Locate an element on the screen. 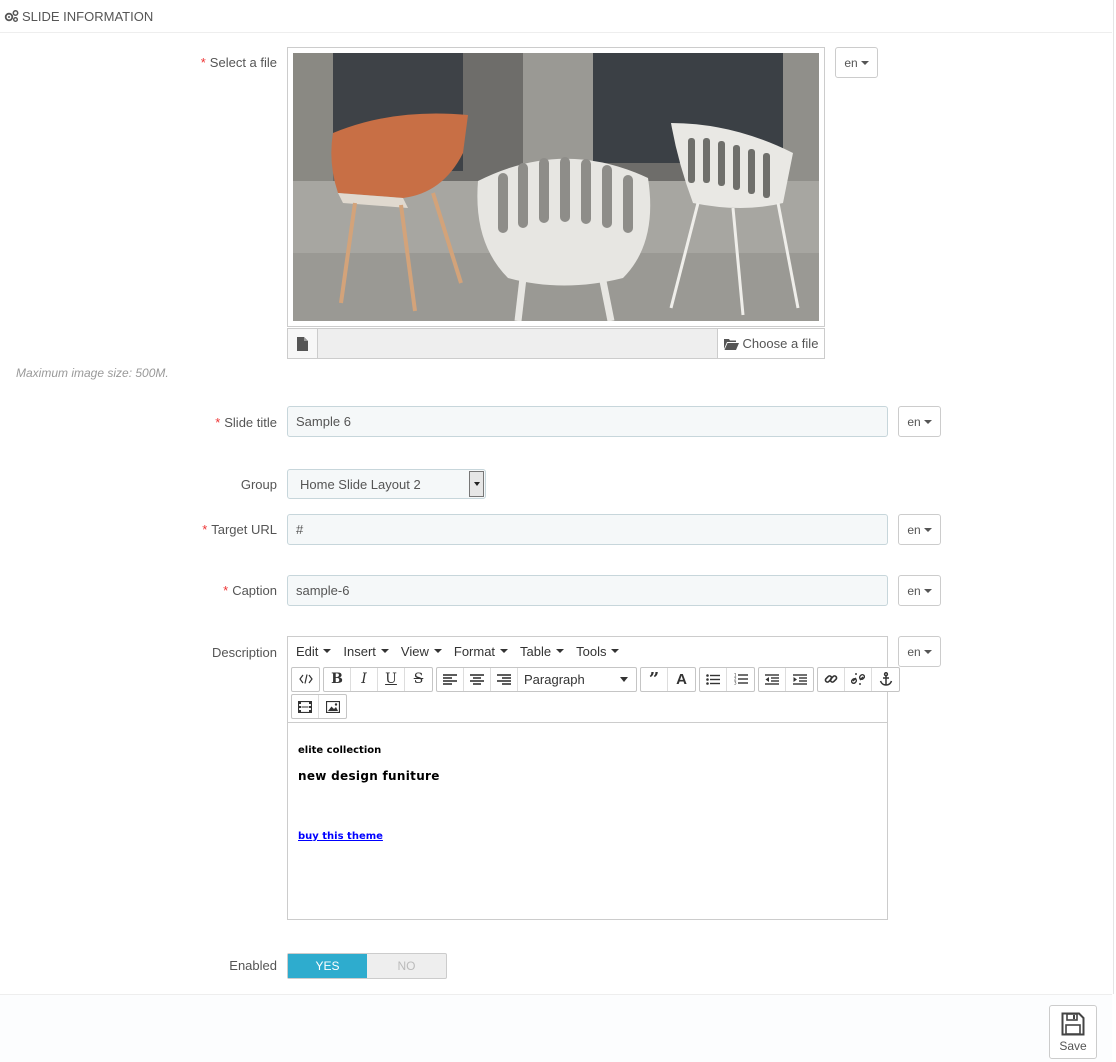 The width and height of the screenshot is (1116, 1062). menu-insert: Insert is located at coordinates (366, 651).